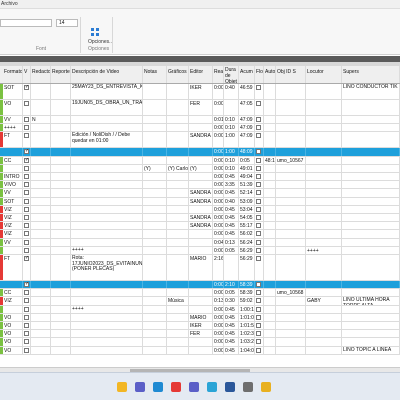 The image size is (400, 400). What do you see at coordinates (176, 387) in the screenshot?
I see `store-icon` at bounding box center [176, 387].